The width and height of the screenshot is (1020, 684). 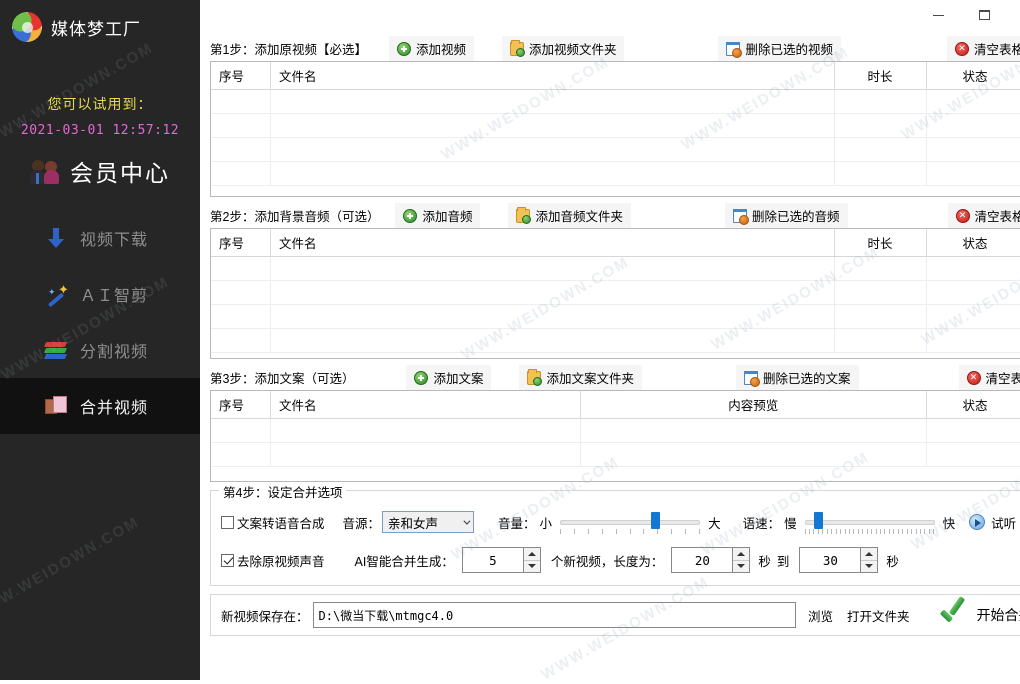 I want to click on output-bar: 新视频保存在： 浏览 打开文件夹 开始合并, so click(x=615, y=615).